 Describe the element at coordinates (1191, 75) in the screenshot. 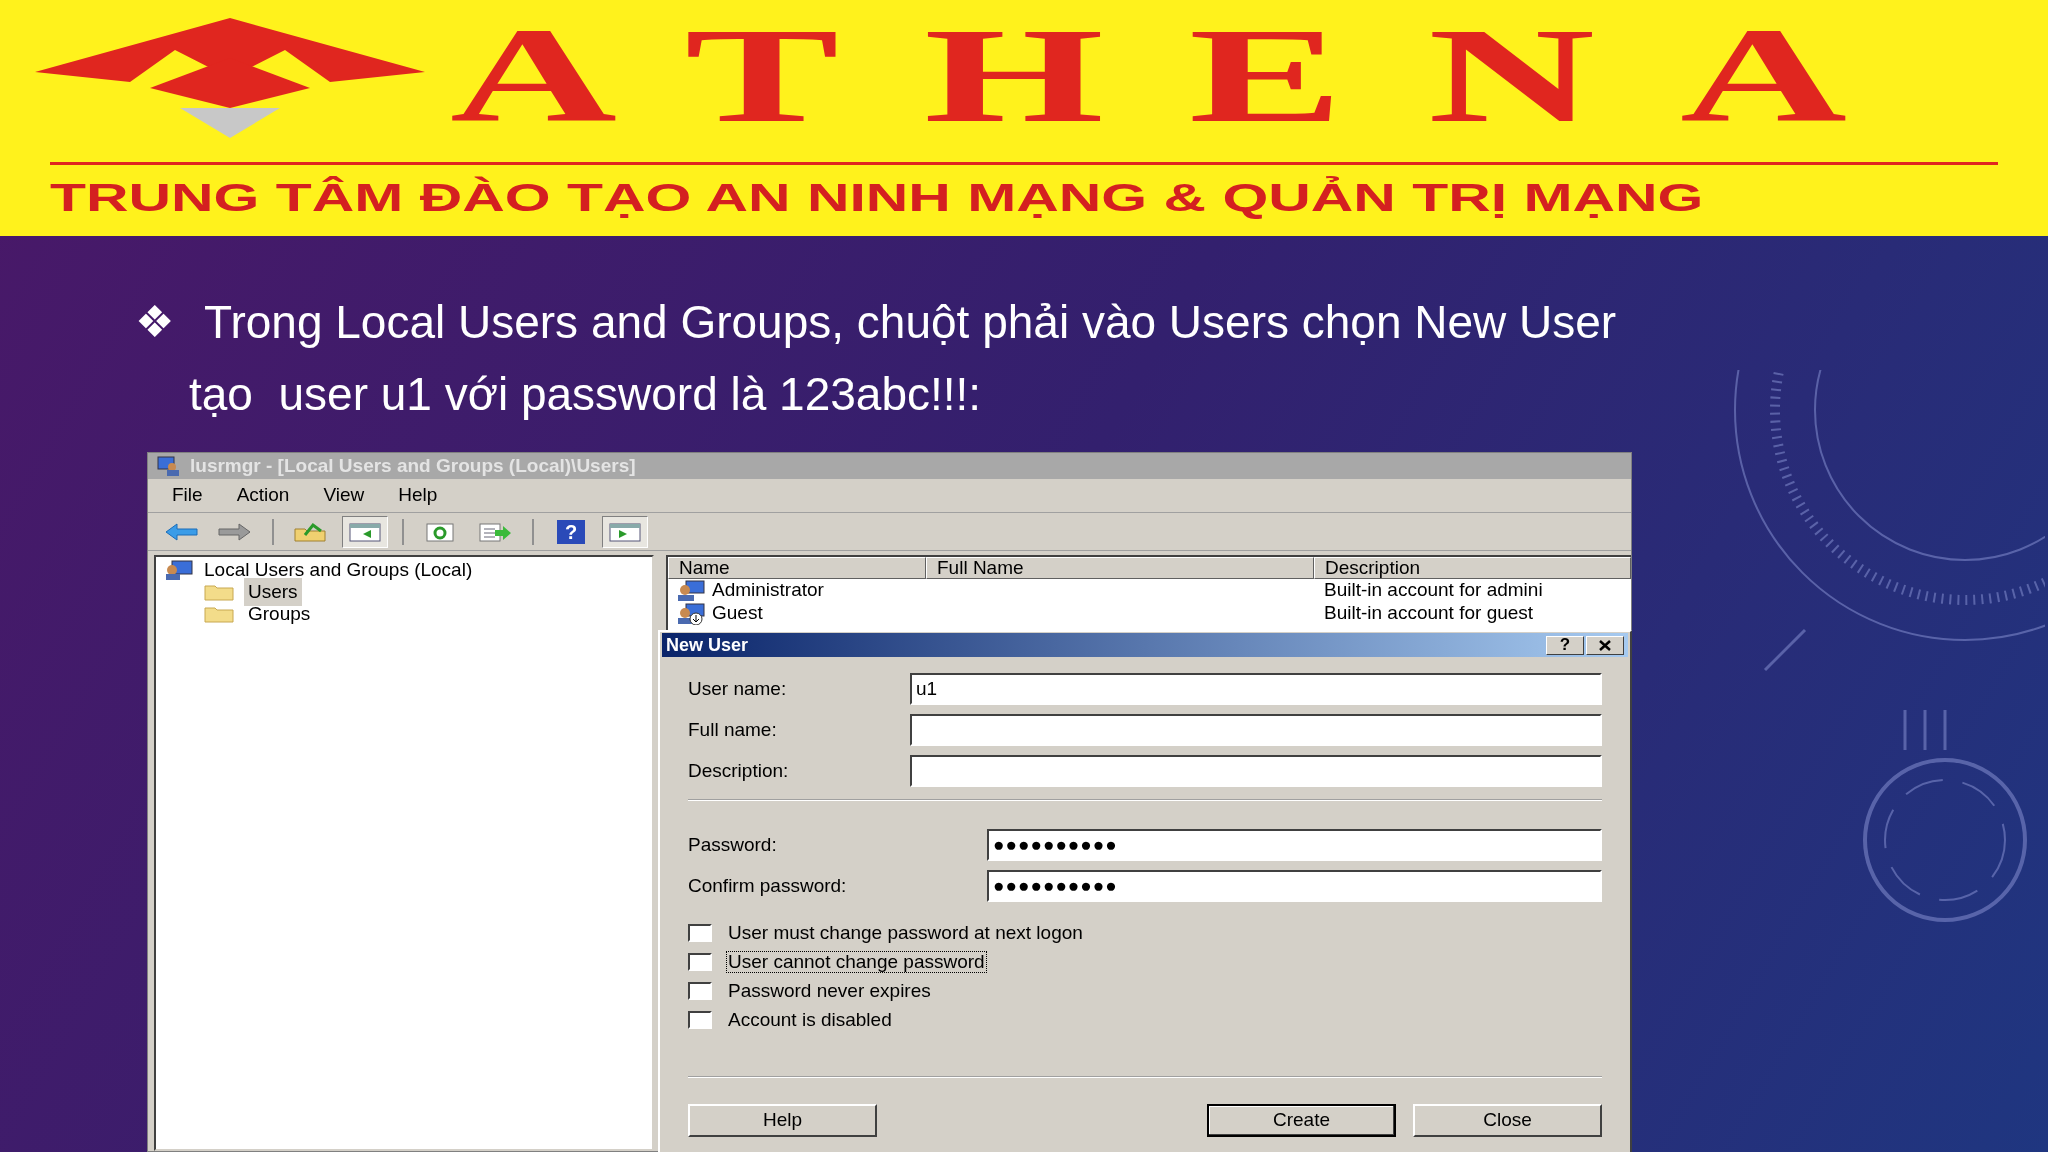

I see `logo-text: ATHENA` at that location.